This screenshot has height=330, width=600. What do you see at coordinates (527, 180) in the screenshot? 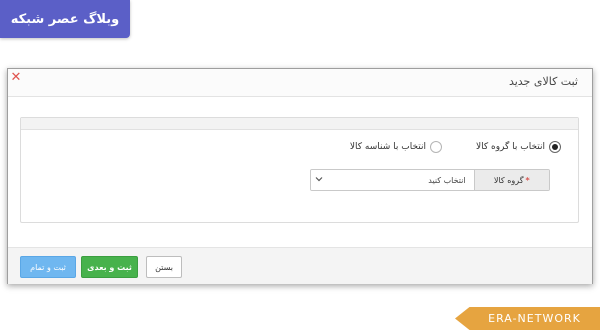
I see `required-mark: *` at bounding box center [527, 180].